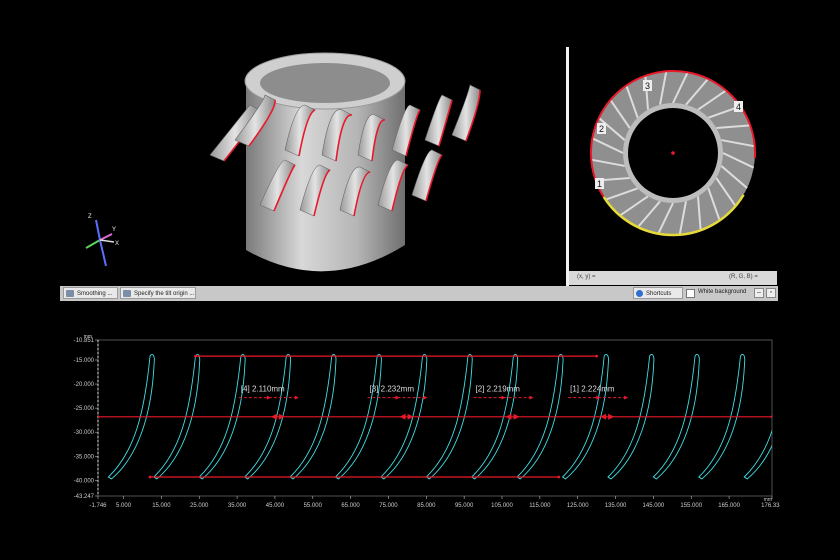 This screenshot has height=560, width=840. What do you see at coordinates (70, 293) in the screenshot?
I see `smoothing-icon` at bounding box center [70, 293].